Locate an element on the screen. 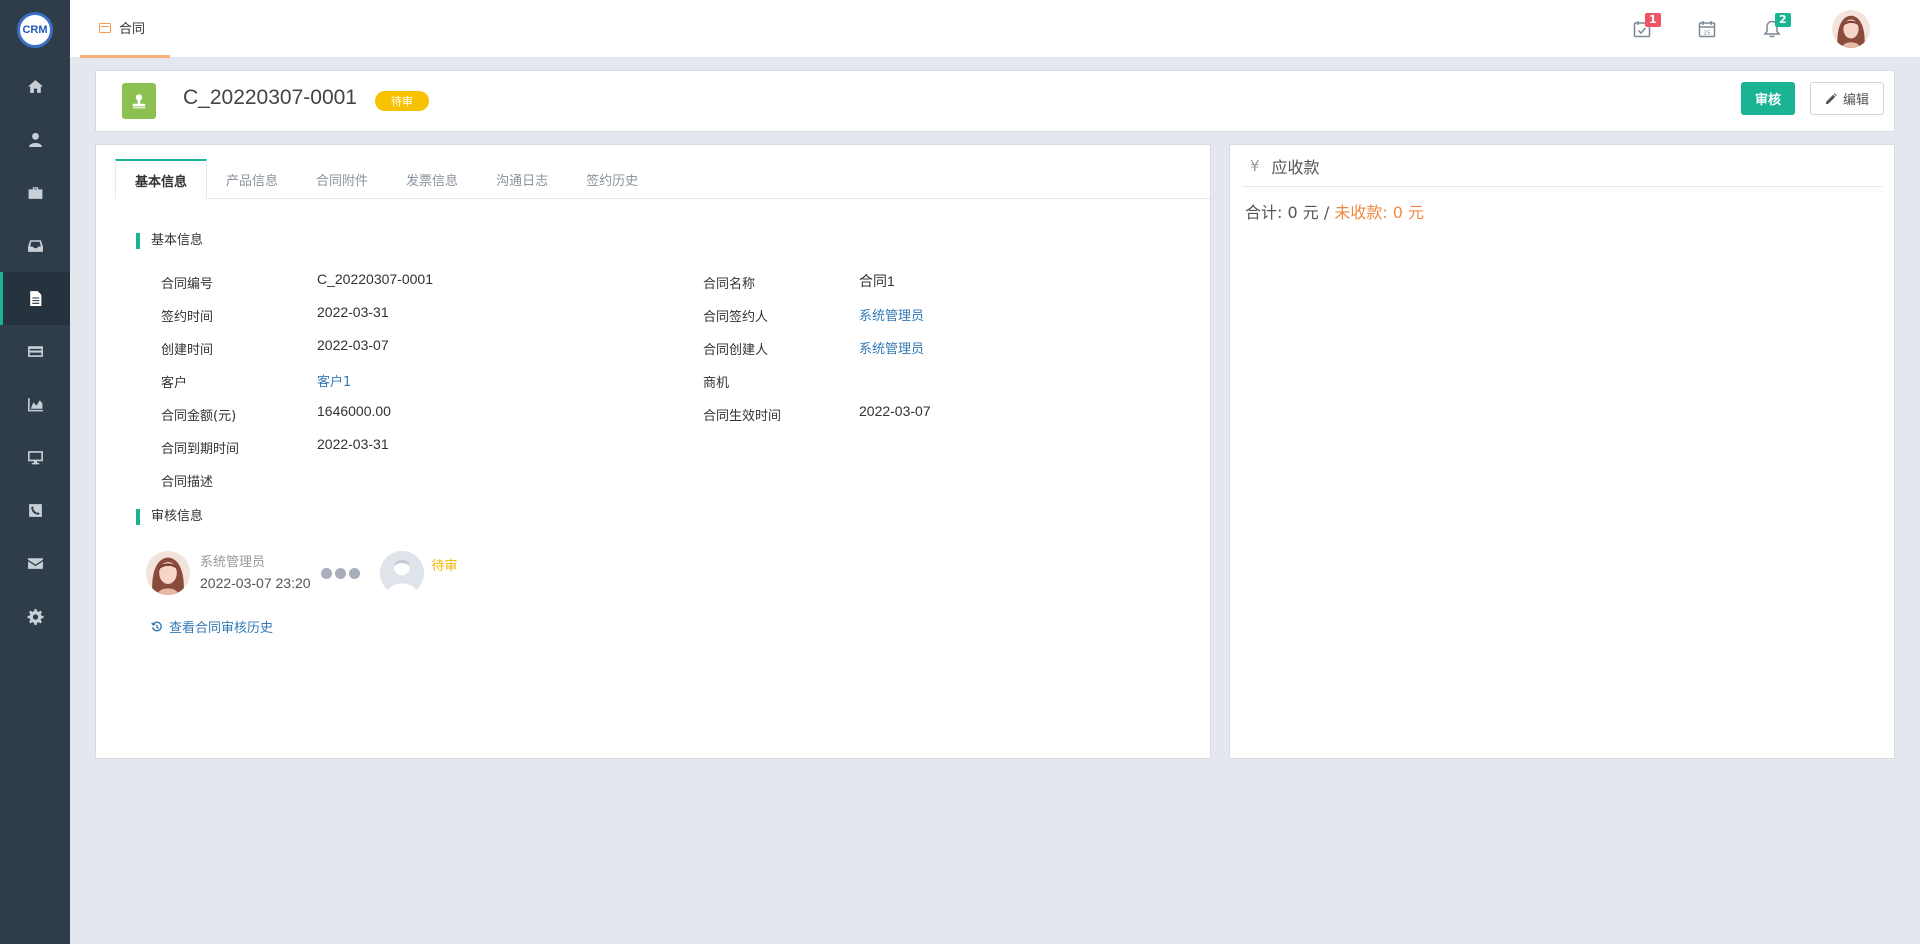 The height and width of the screenshot is (944, 1920). field-label-description: 合同描述 is located at coordinates (187, 482).